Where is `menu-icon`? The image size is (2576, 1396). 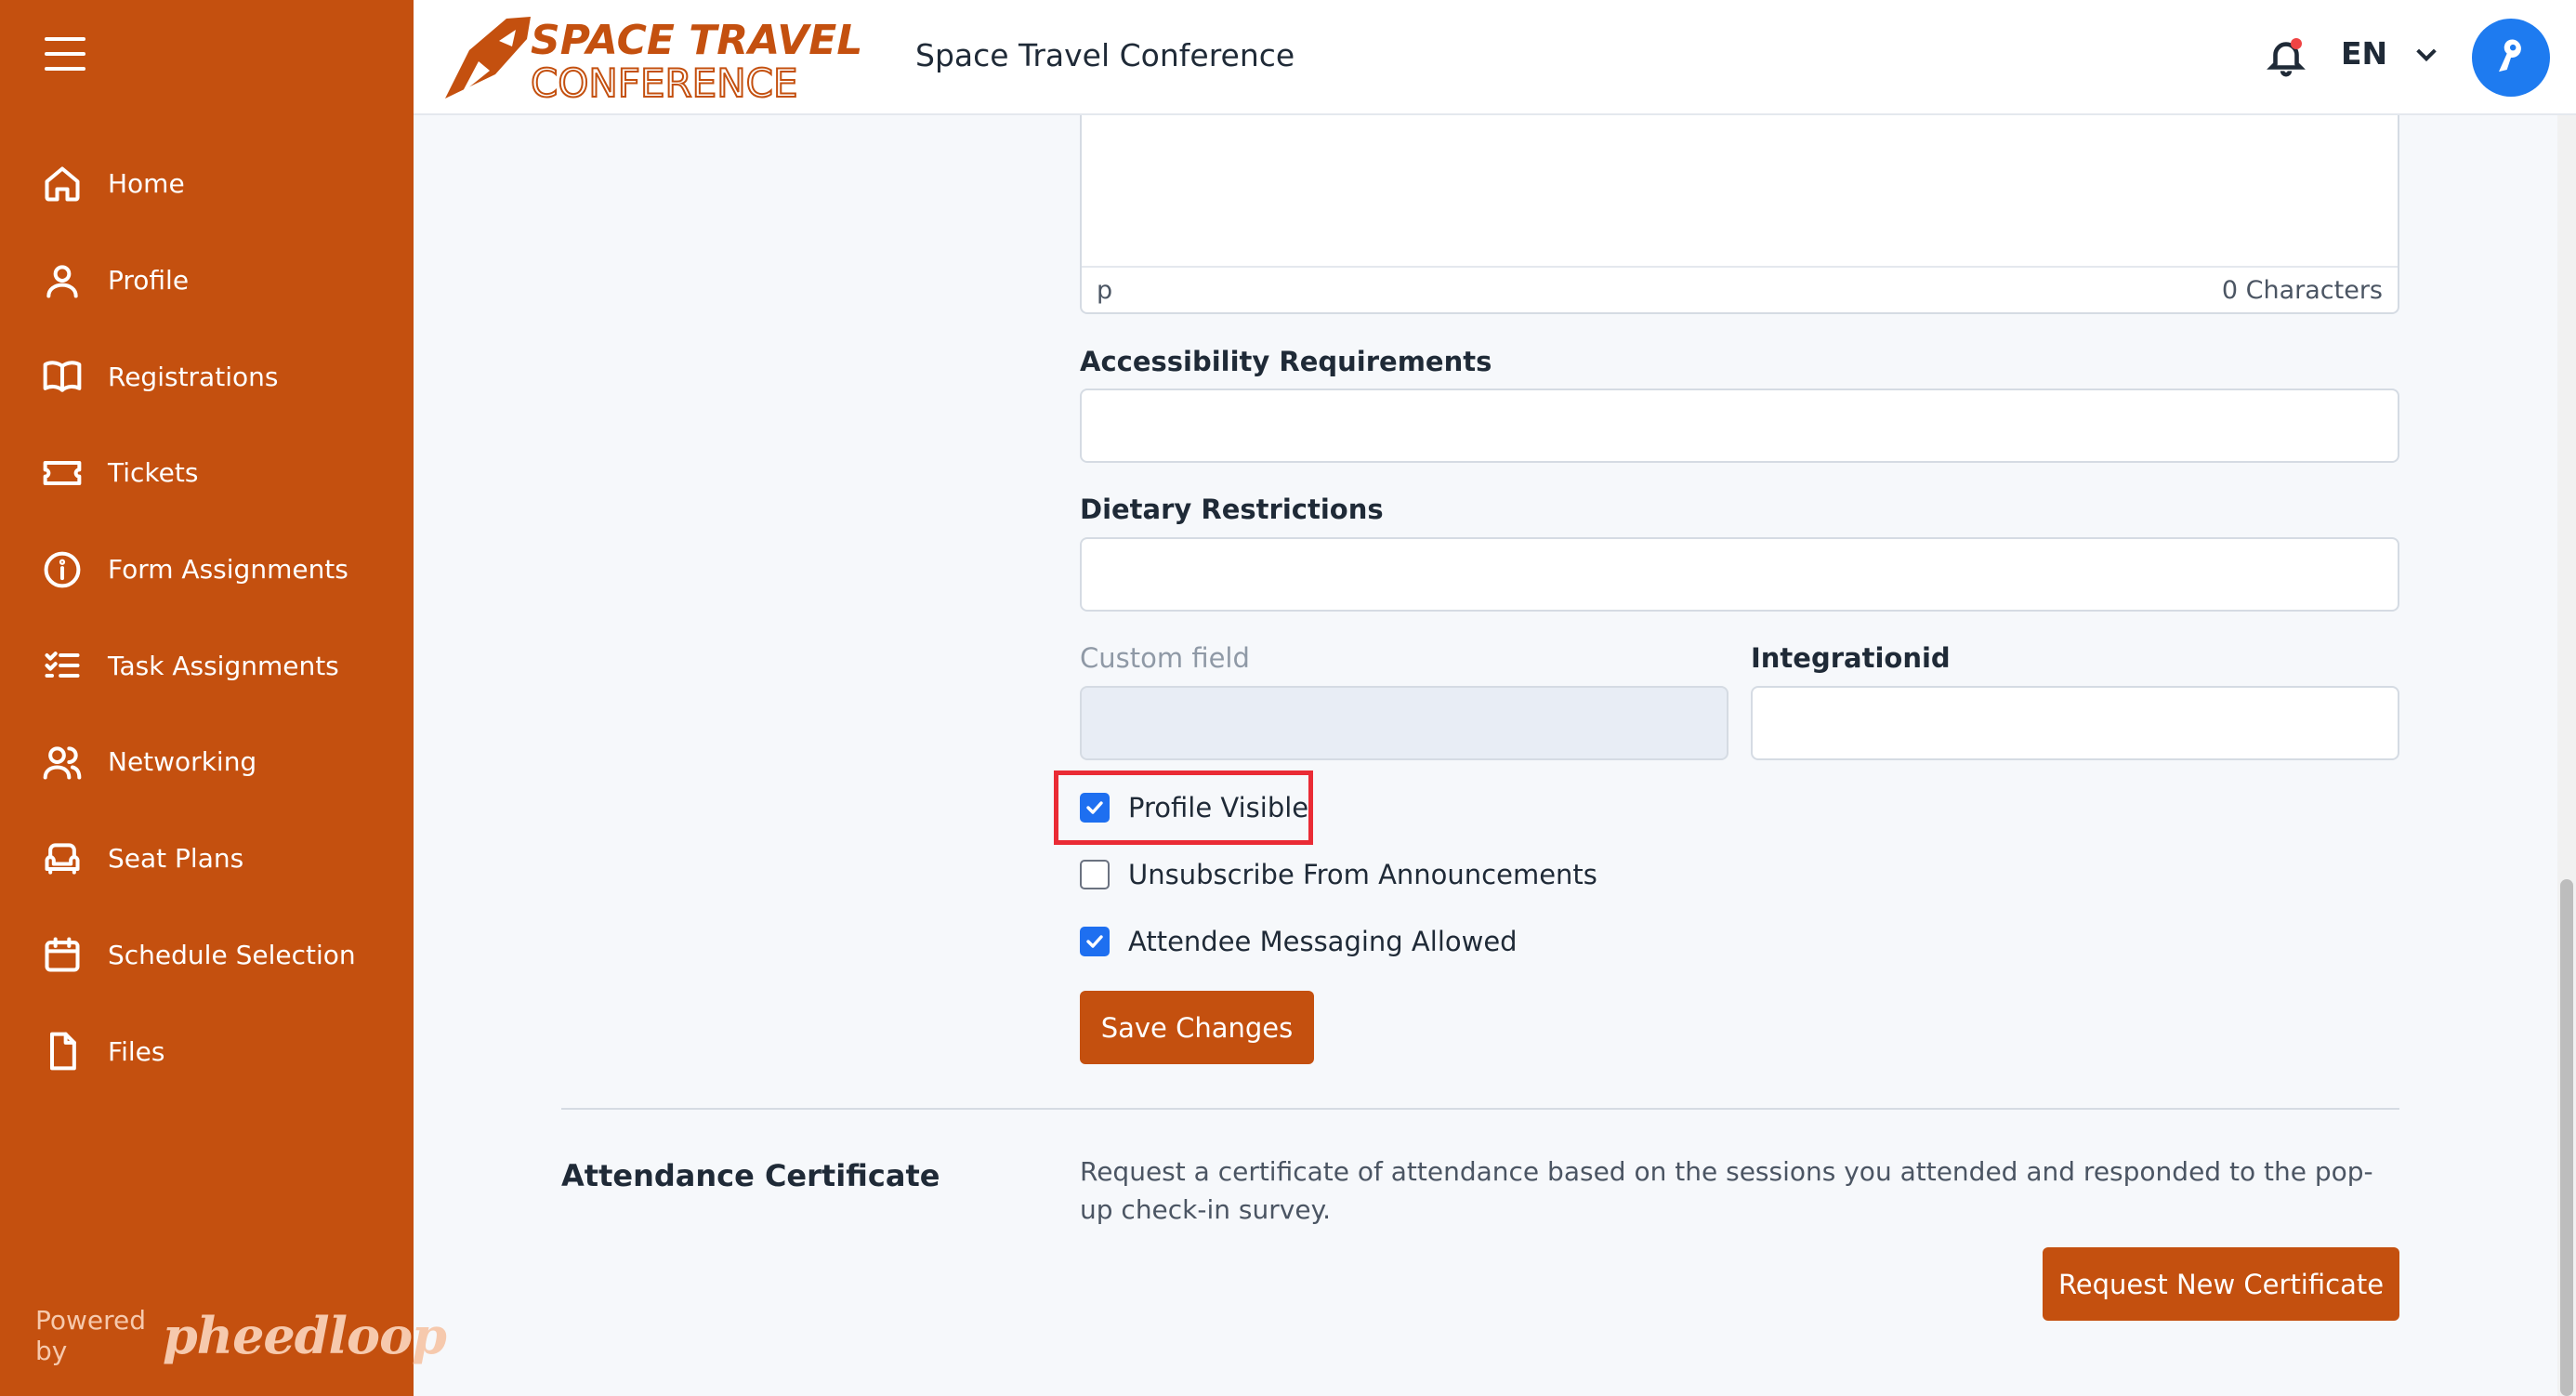 menu-icon is located at coordinates (65, 55).